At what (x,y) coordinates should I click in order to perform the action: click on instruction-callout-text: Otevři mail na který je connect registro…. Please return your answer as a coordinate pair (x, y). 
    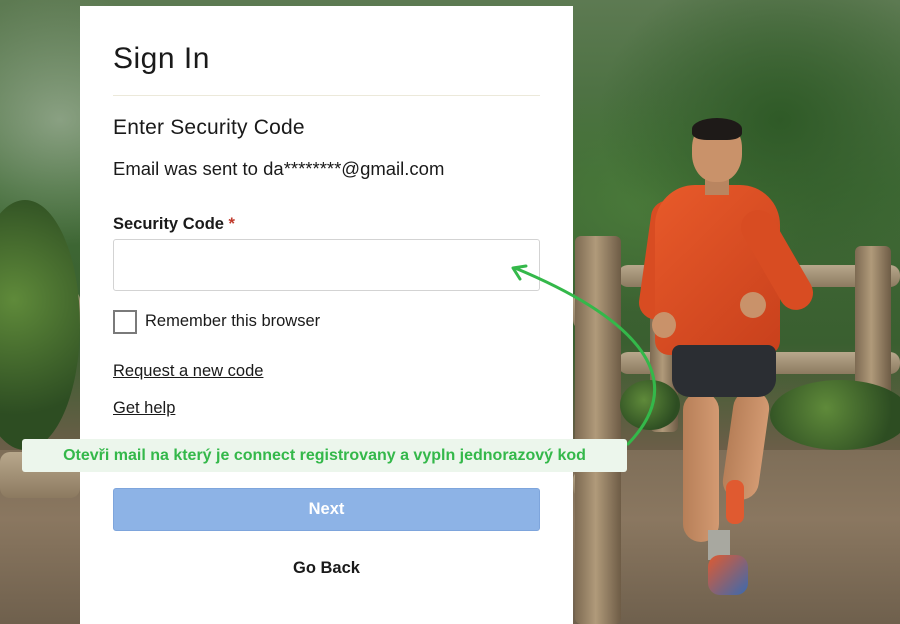
    Looking at the image, I should click on (324, 455).